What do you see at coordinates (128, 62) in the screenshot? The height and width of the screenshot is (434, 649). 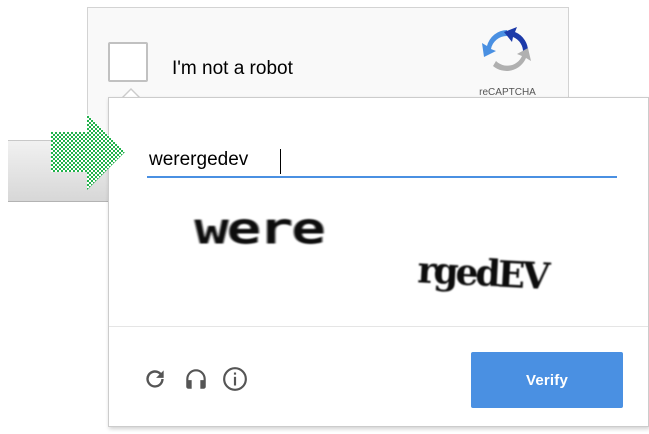 I see `not-robot-checkbox` at bounding box center [128, 62].